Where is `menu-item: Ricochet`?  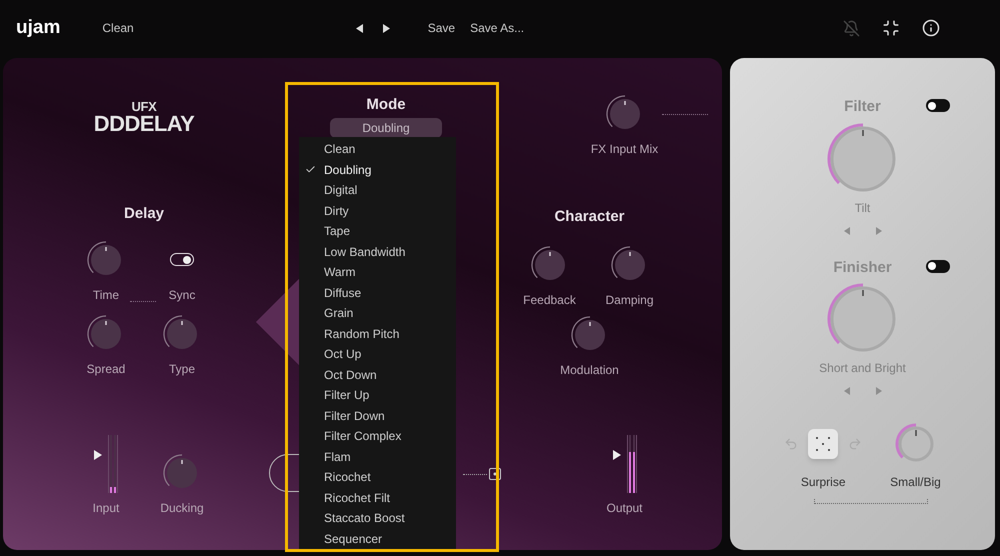
menu-item: Ricochet is located at coordinates (377, 477).